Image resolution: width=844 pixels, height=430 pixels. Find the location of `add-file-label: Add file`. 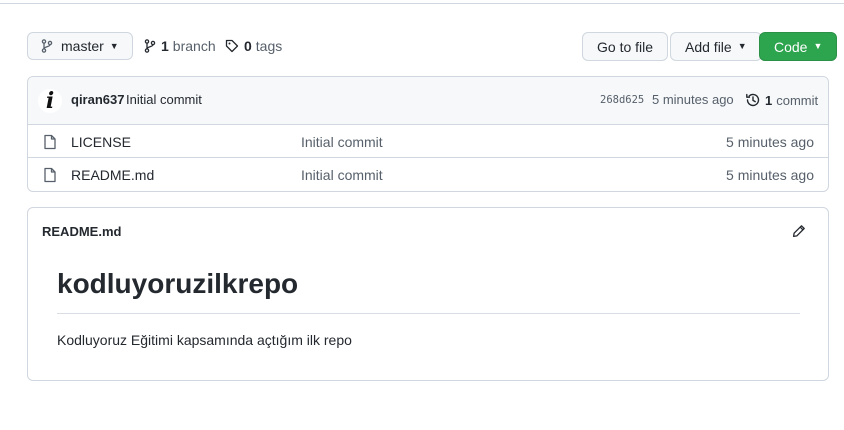

add-file-label: Add file is located at coordinates (708, 46).